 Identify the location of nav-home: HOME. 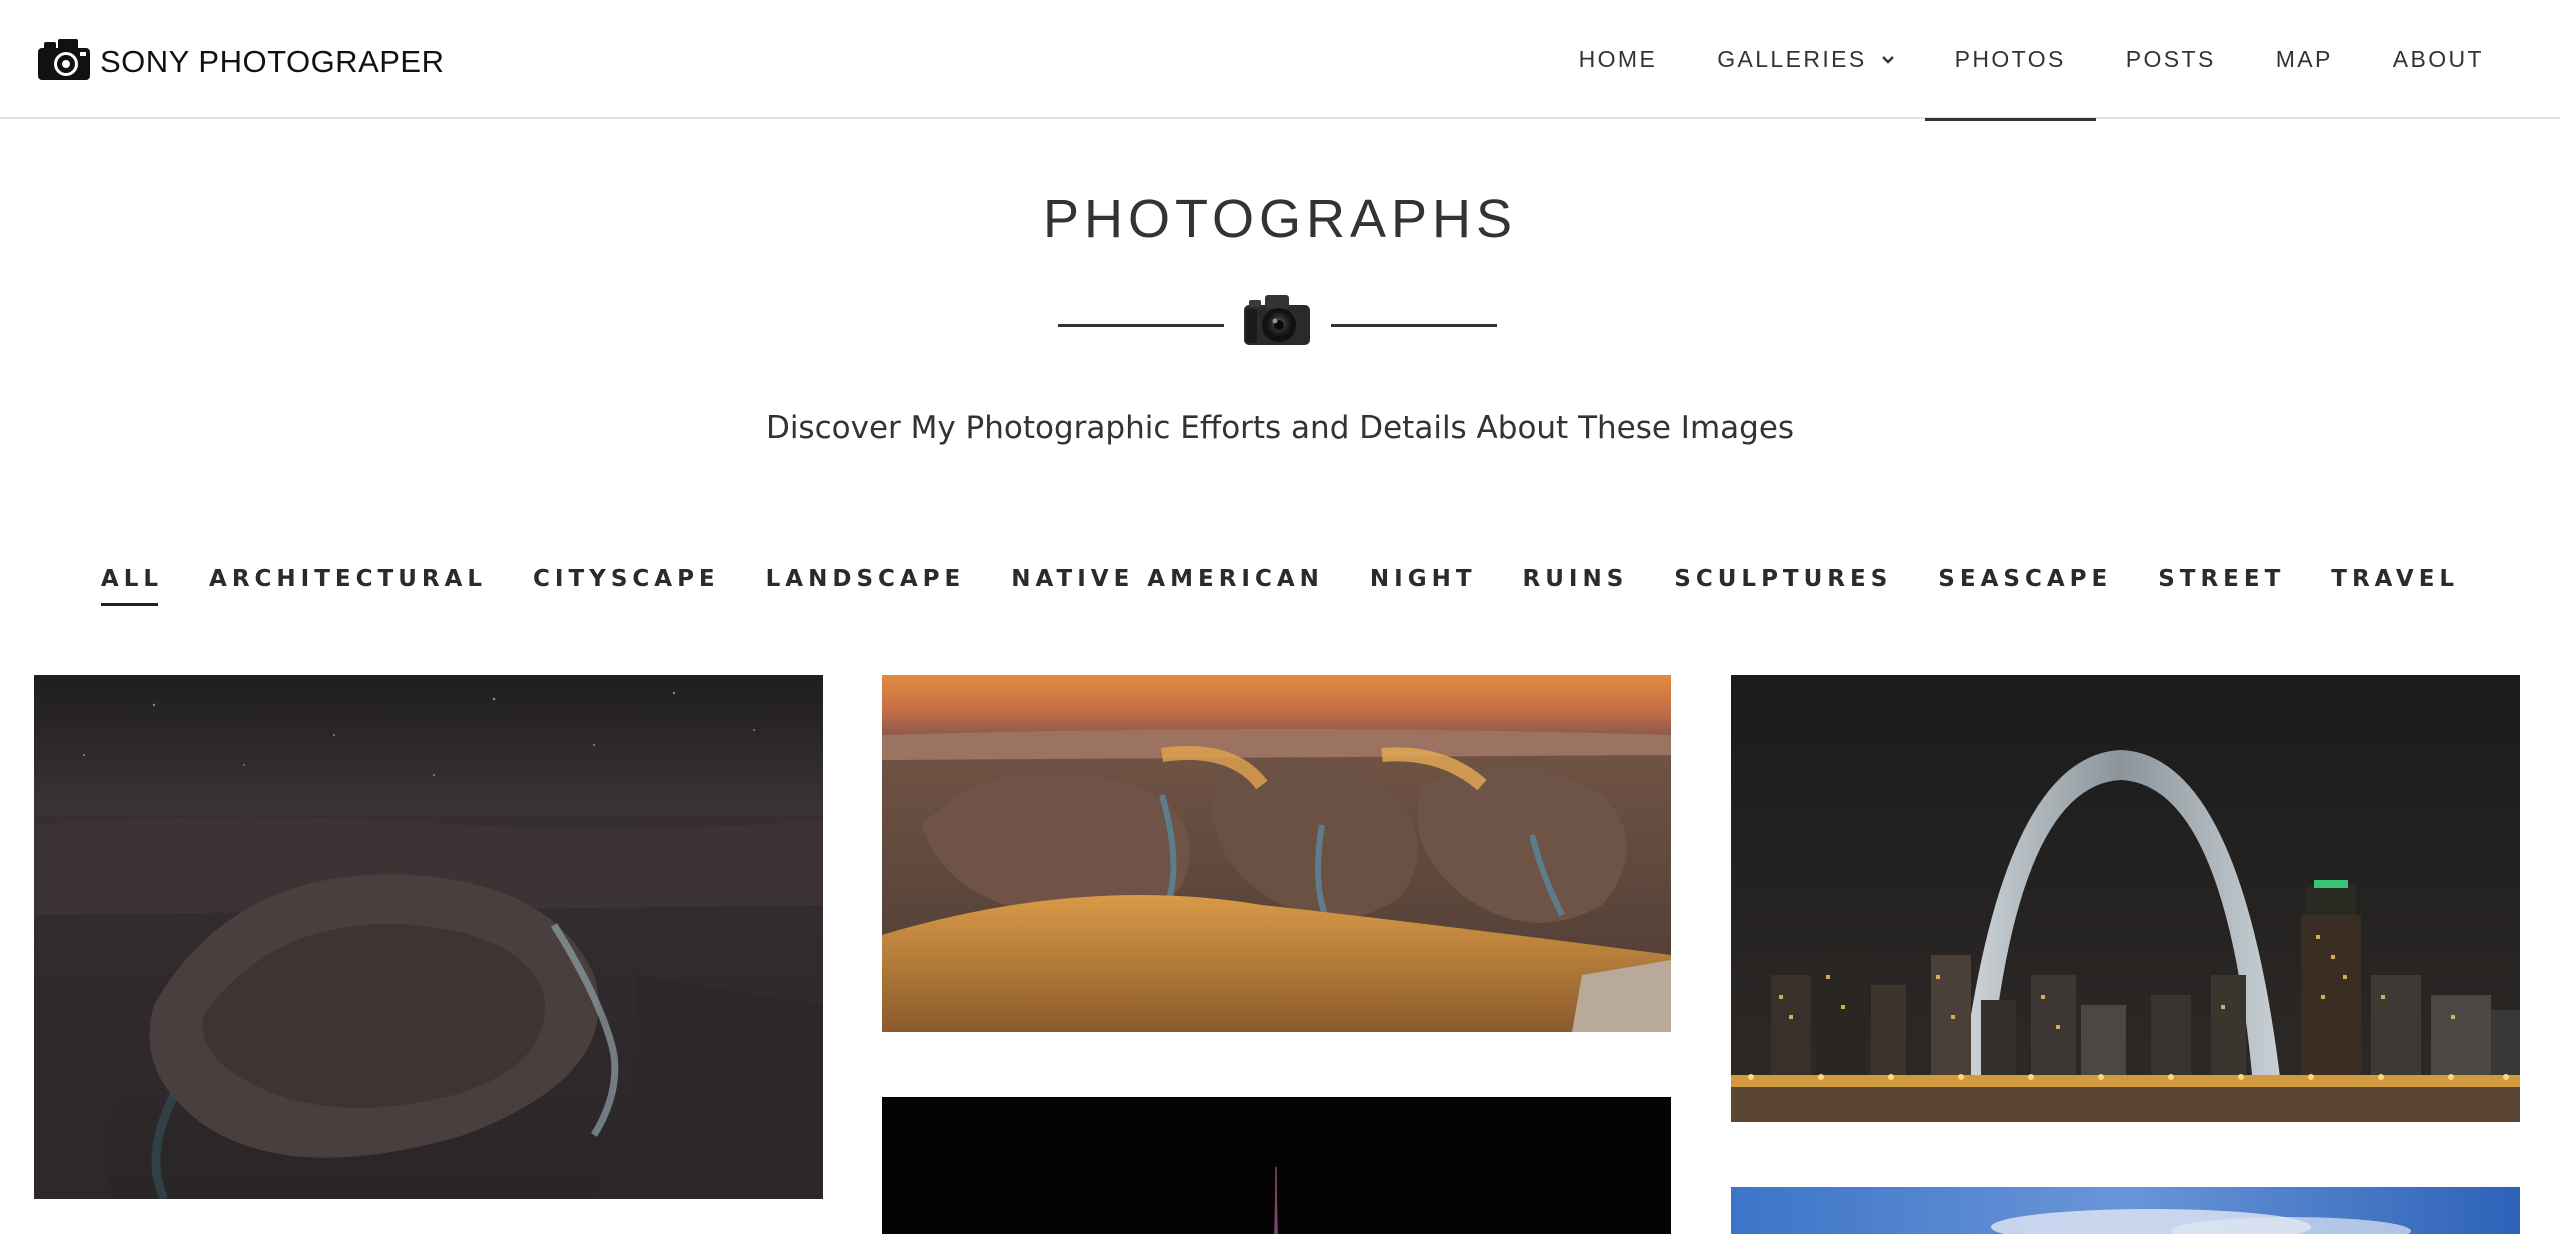
(1618, 59).